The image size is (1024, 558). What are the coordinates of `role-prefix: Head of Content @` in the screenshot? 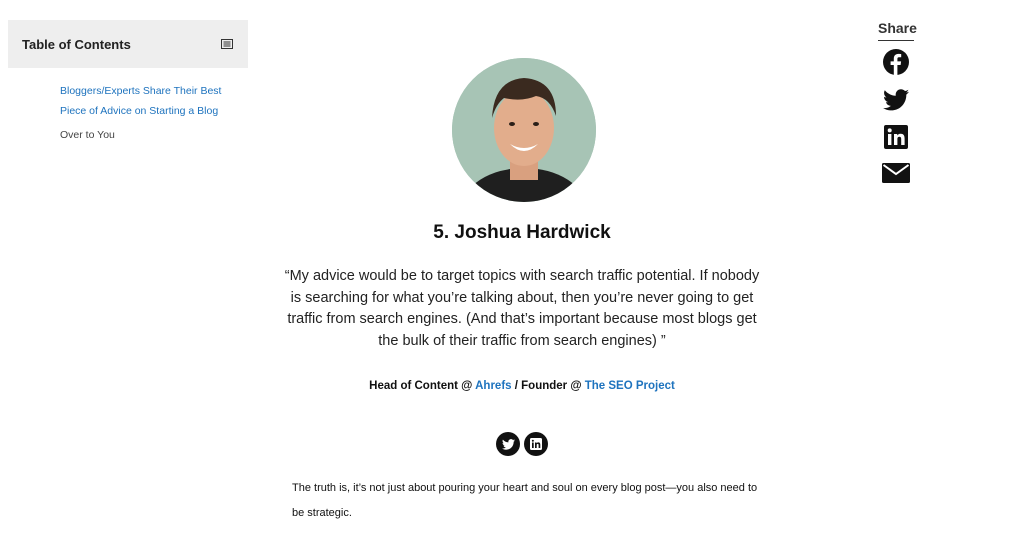 It's located at (422, 386).